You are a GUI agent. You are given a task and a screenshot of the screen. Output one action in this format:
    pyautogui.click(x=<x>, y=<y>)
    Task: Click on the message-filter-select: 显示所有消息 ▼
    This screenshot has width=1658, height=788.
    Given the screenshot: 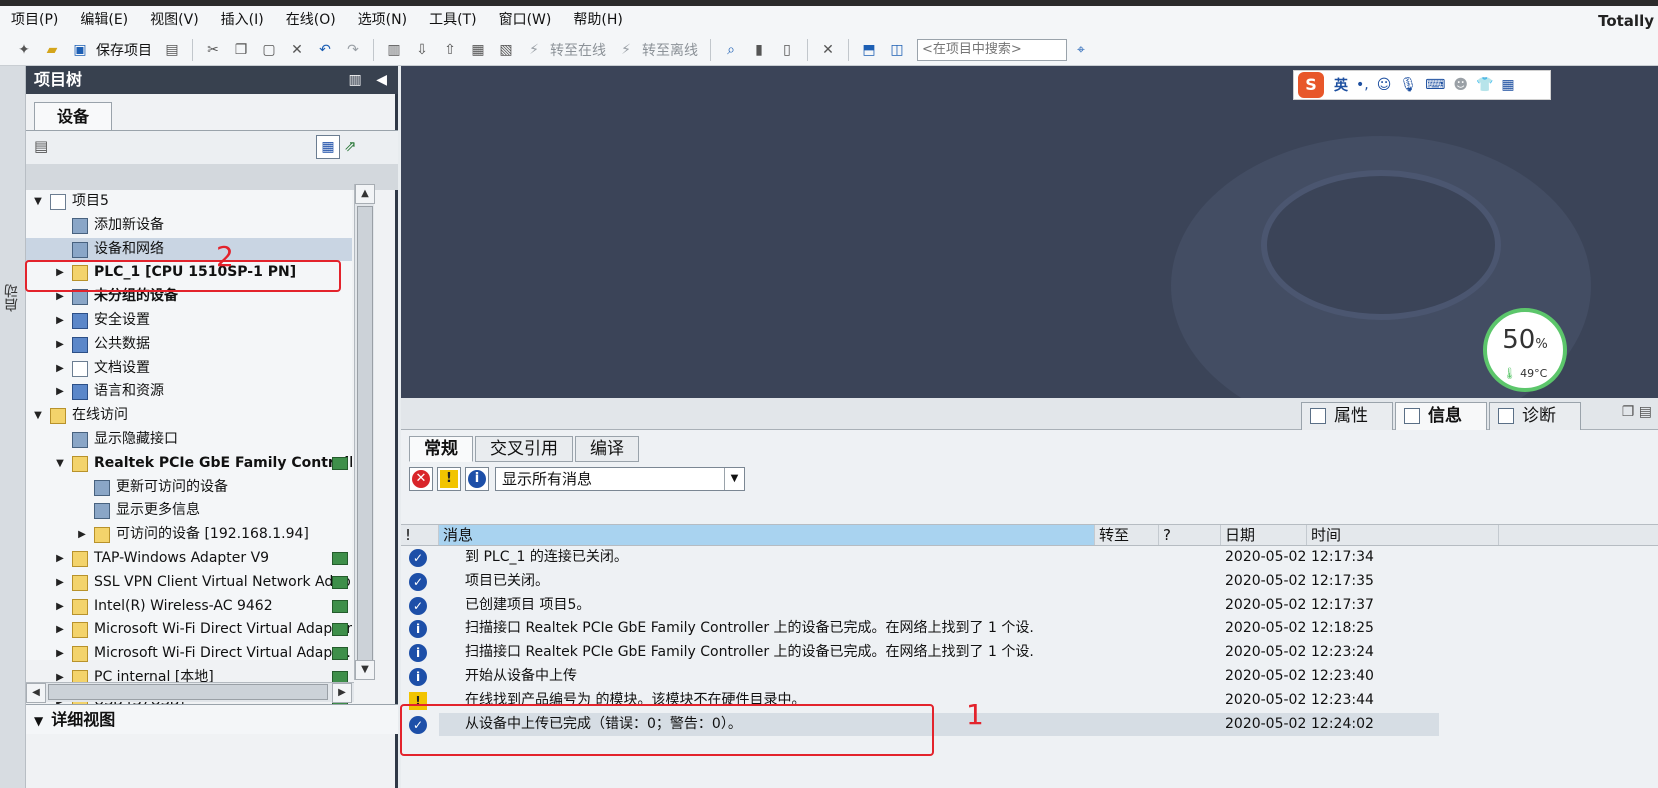 What is the action you would take?
    pyautogui.click(x=620, y=479)
    